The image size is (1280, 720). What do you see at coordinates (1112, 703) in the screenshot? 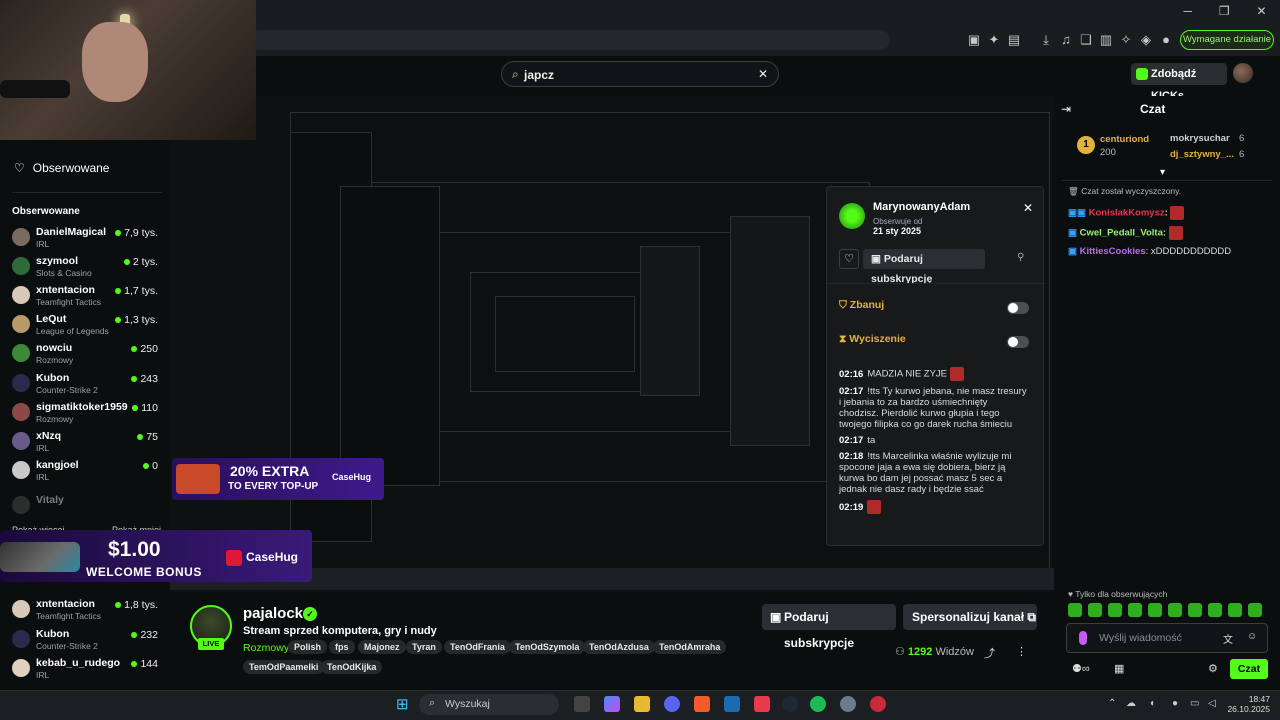
I see `tray-chevron-icon: ⌃` at bounding box center [1112, 703].